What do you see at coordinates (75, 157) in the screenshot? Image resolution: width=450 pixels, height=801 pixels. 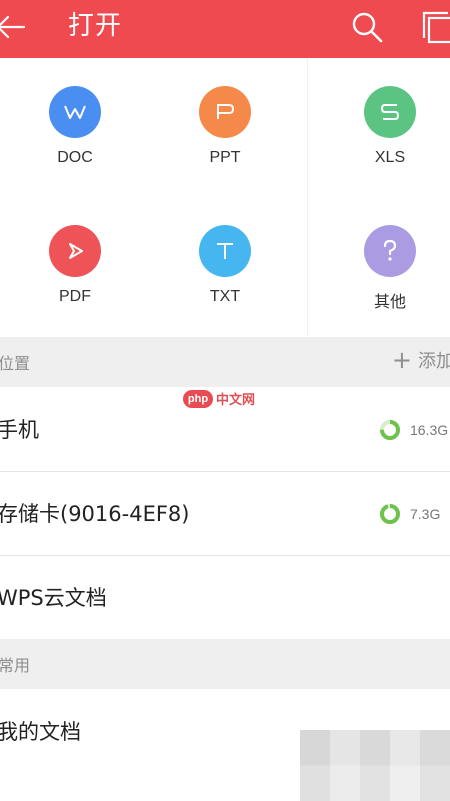 I see `file-type-label: DOC` at bounding box center [75, 157].